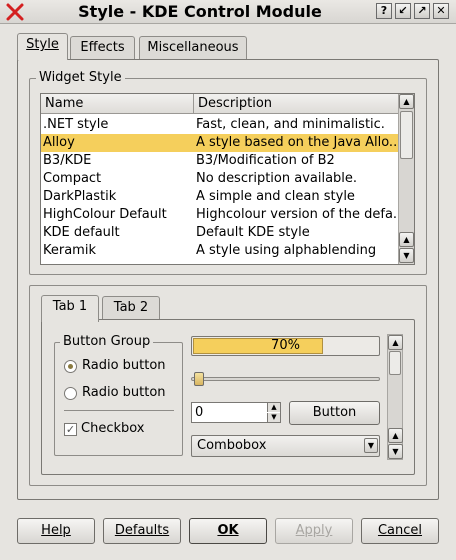 Image resolution: width=456 pixels, height=560 pixels. What do you see at coordinates (296, 103) in the screenshot?
I see `column-header-description: Description` at bounding box center [296, 103].